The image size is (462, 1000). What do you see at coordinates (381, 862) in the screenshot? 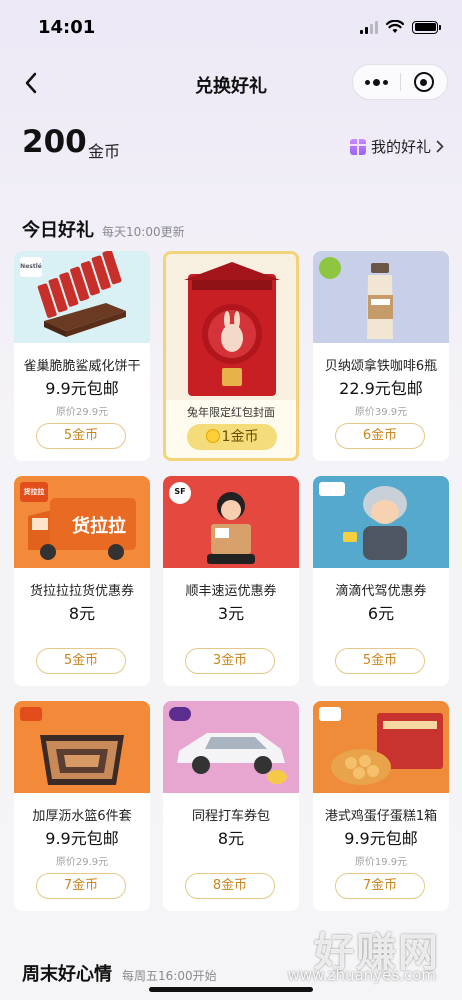
I see `card-original-price: 原价19.9元` at bounding box center [381, 862].